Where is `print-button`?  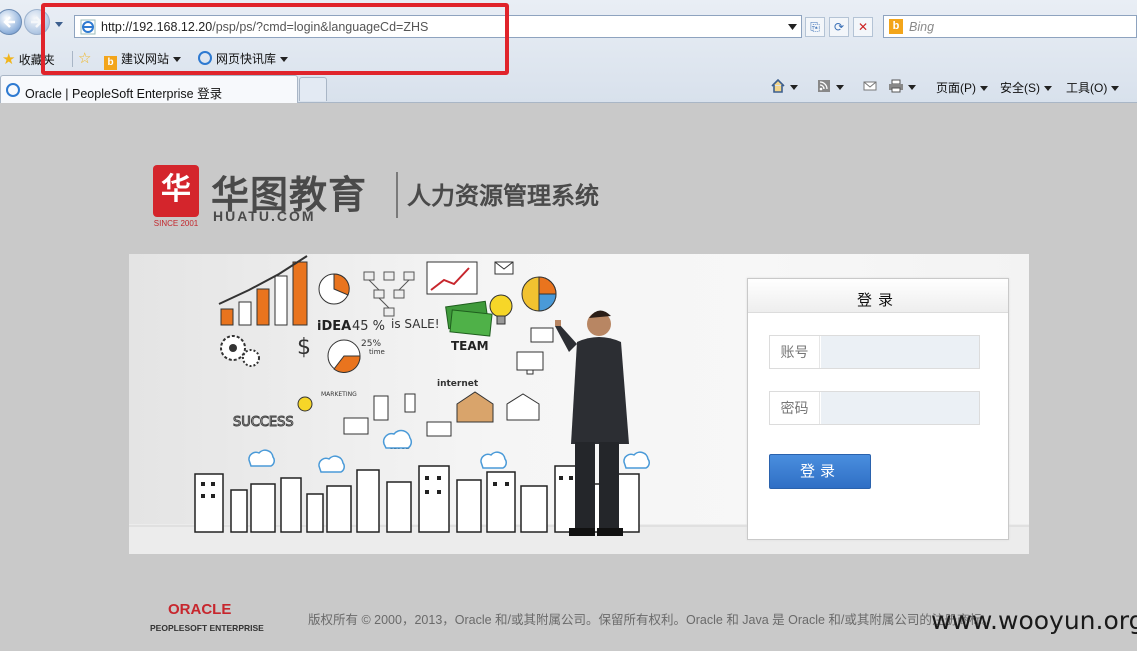
print-button is located at coordinates (902, 86).